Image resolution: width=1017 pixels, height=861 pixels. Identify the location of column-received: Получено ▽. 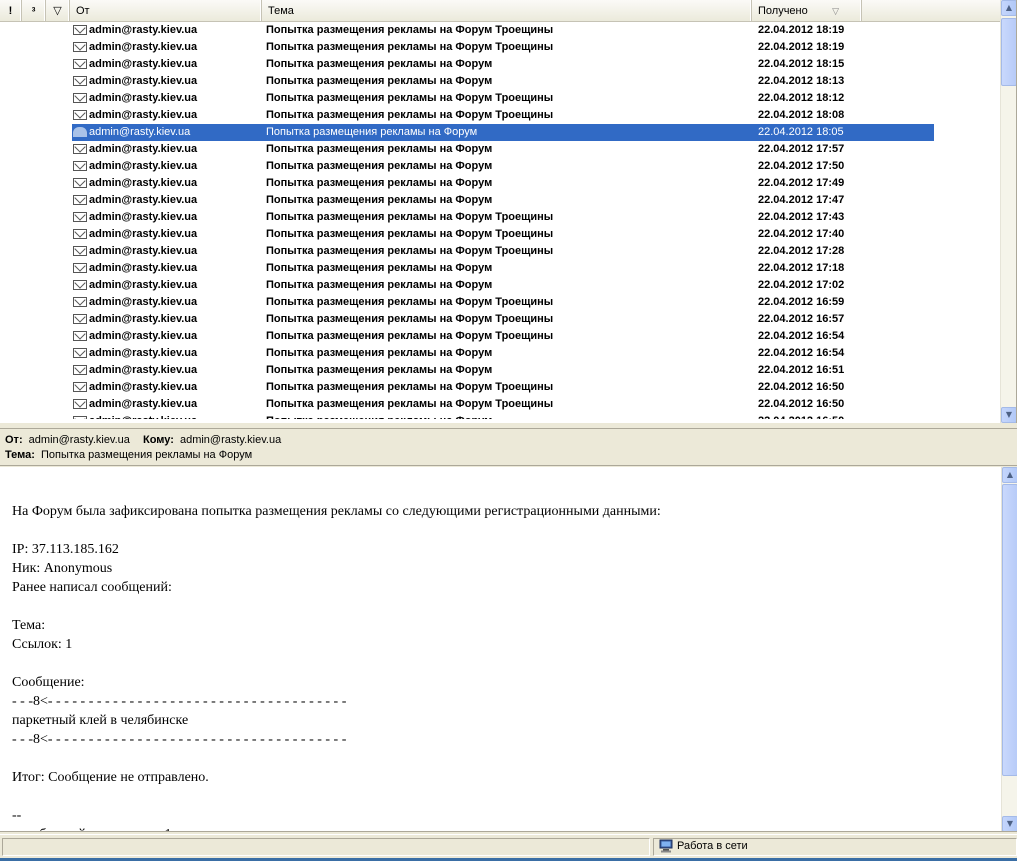
(807, 10).